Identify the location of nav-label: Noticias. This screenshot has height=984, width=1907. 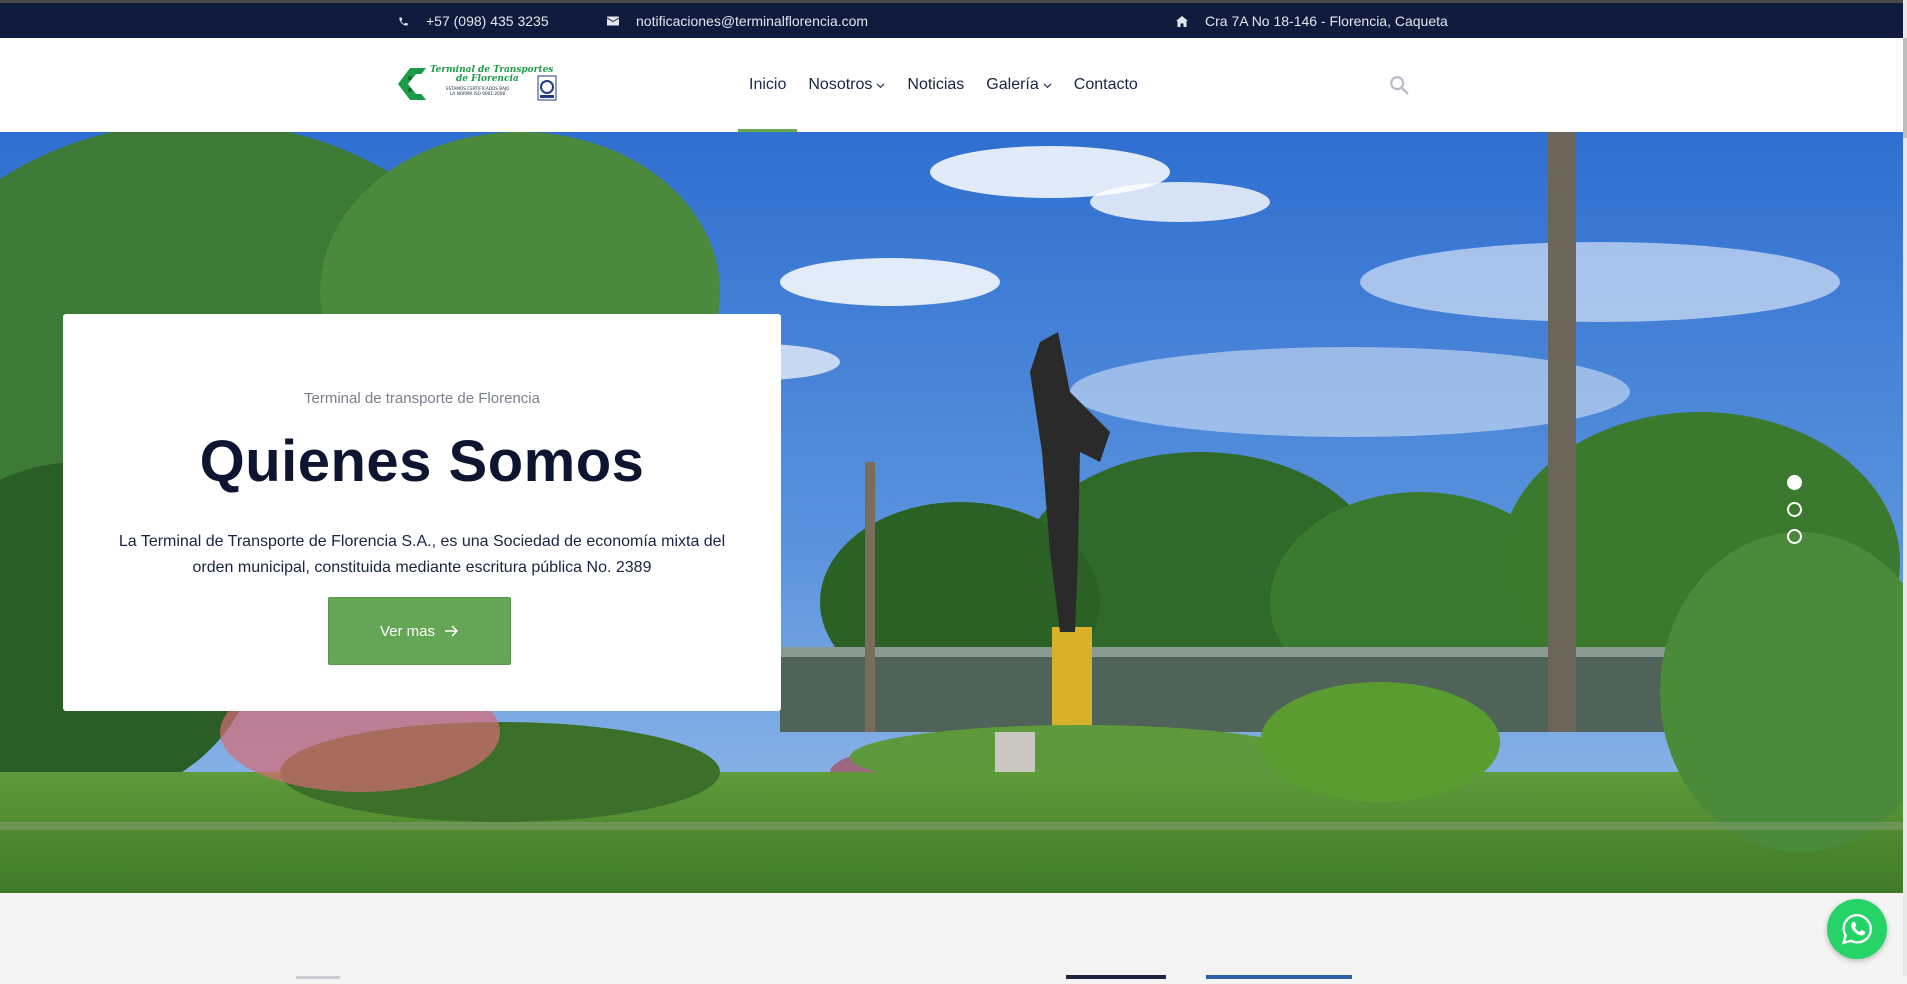
(936, 84).